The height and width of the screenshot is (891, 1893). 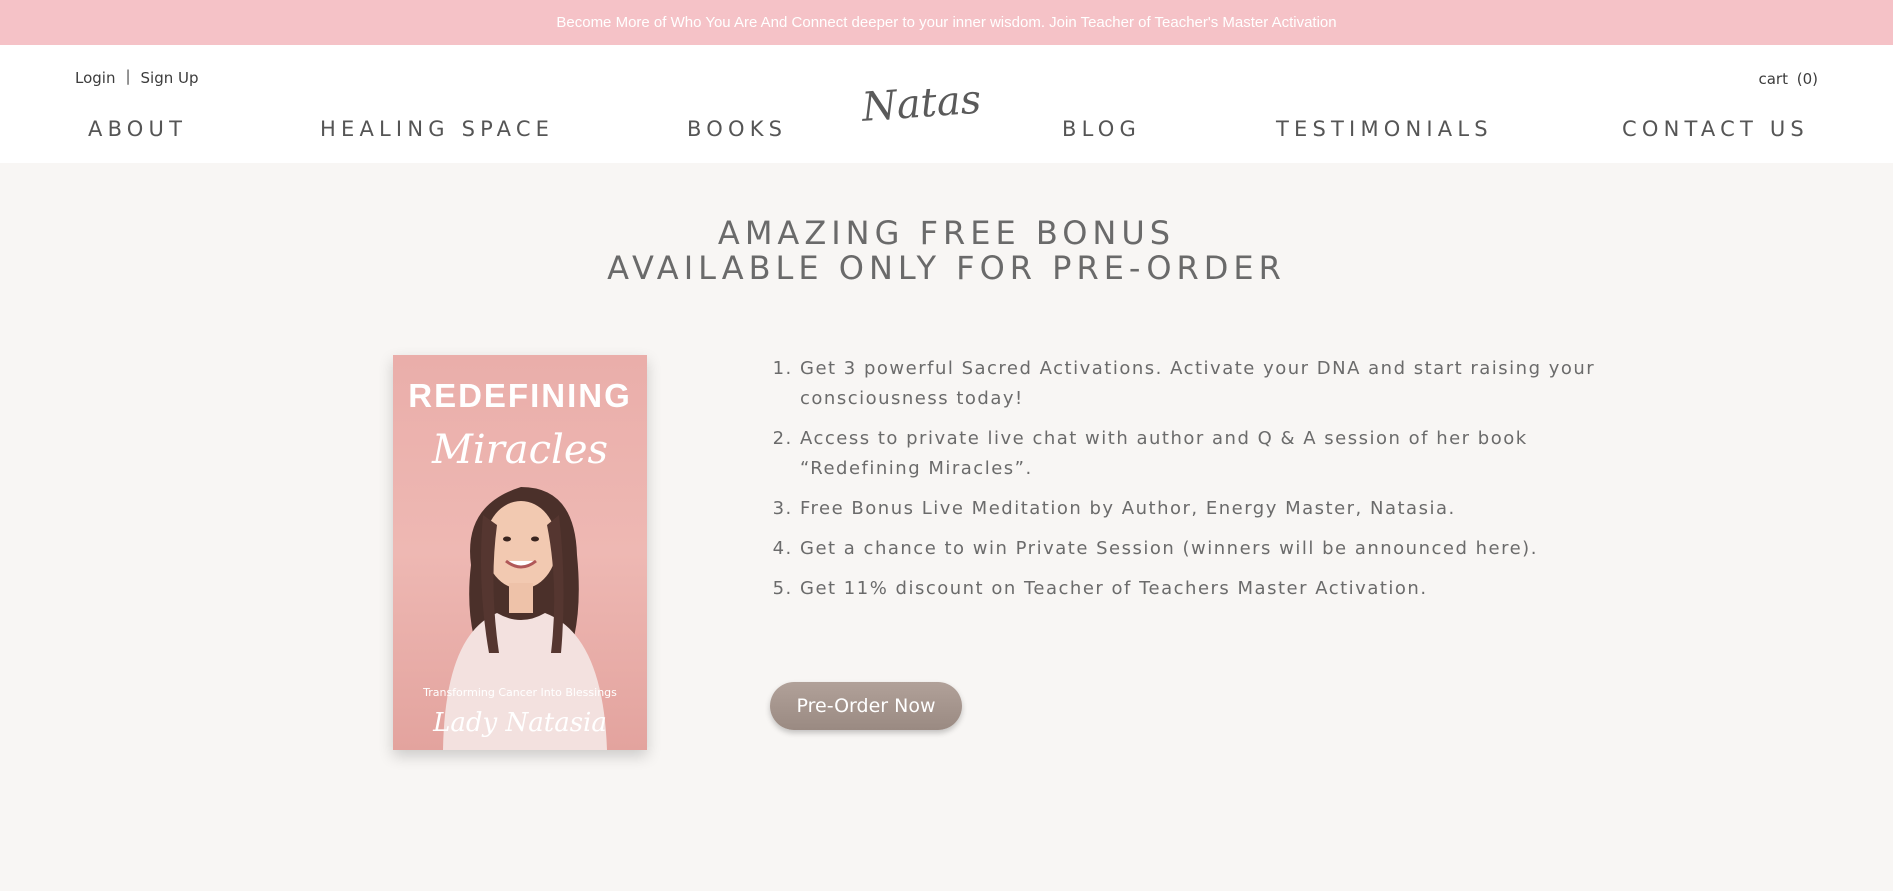 I want to click on cart-count: (0), so click(x=1807, y=79).